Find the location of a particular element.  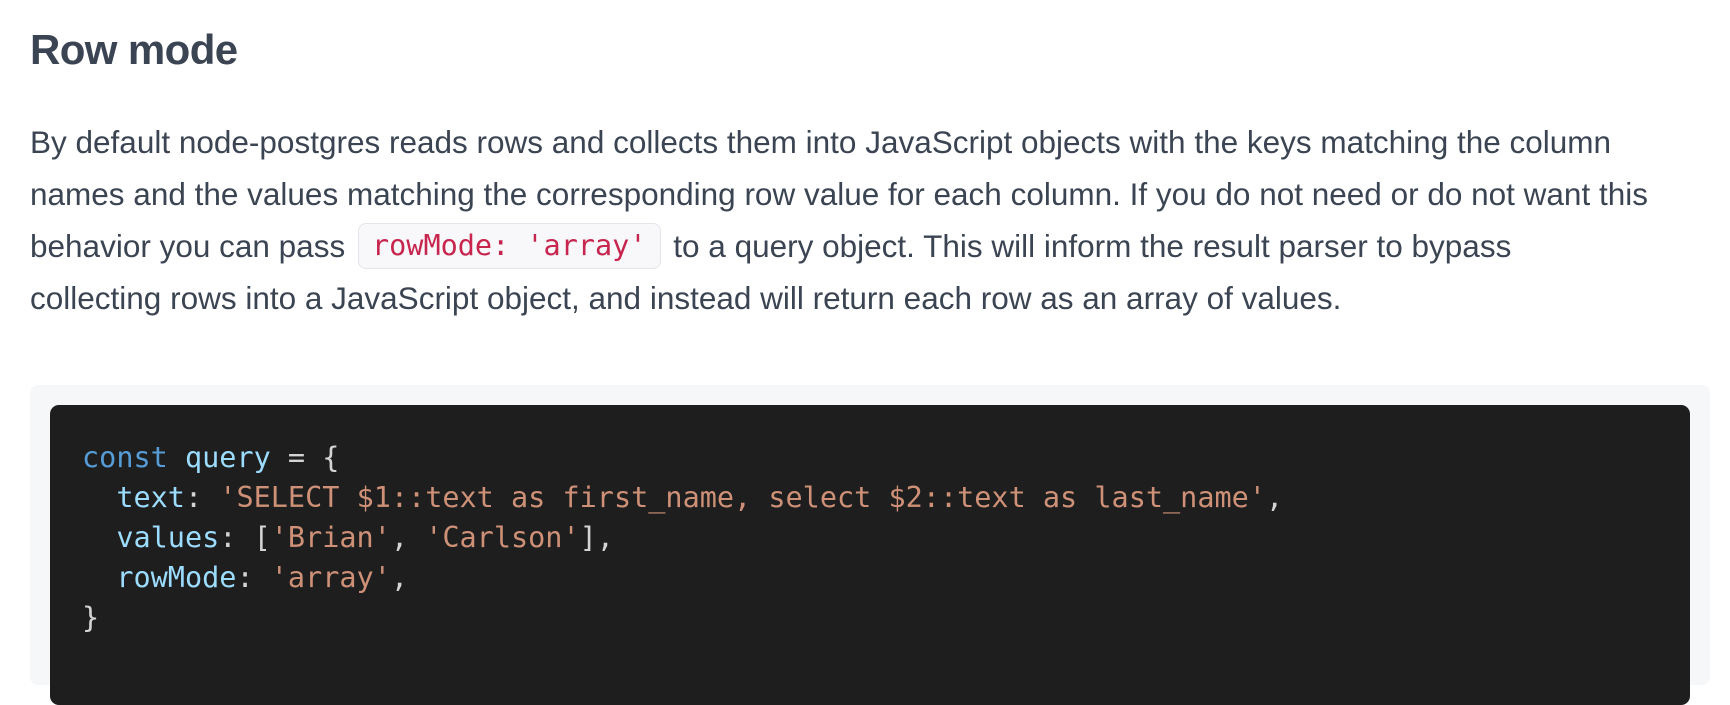

code-punctuation: = { is located at coordinates (305, 457).